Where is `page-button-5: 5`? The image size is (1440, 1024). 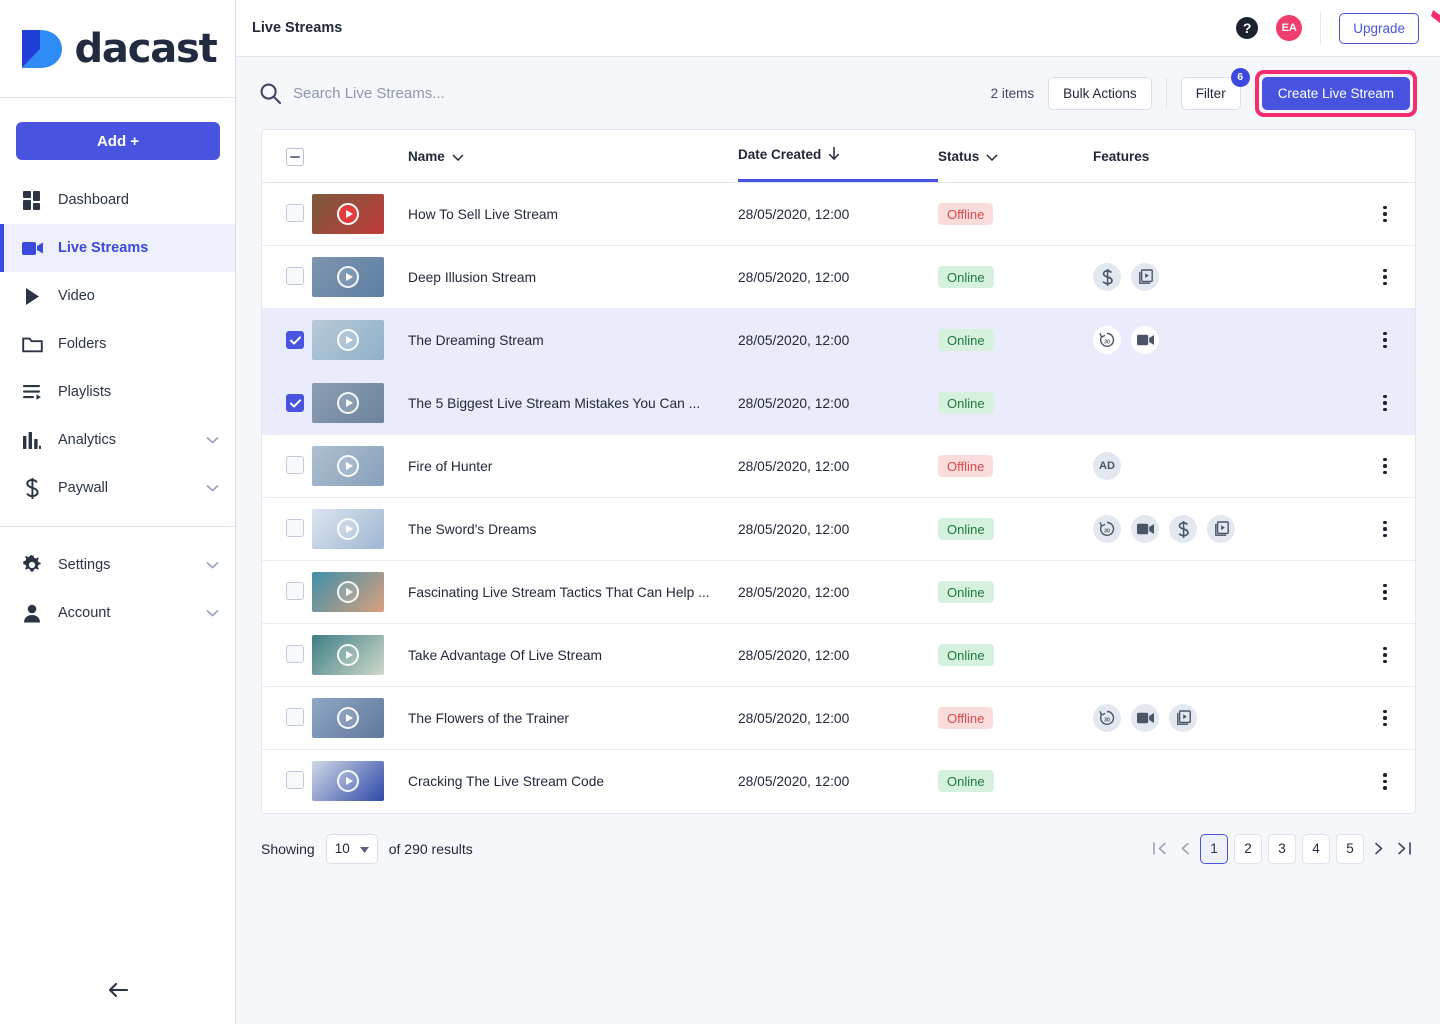 page-button-5: 5 is located at coordinates (1350, 848).